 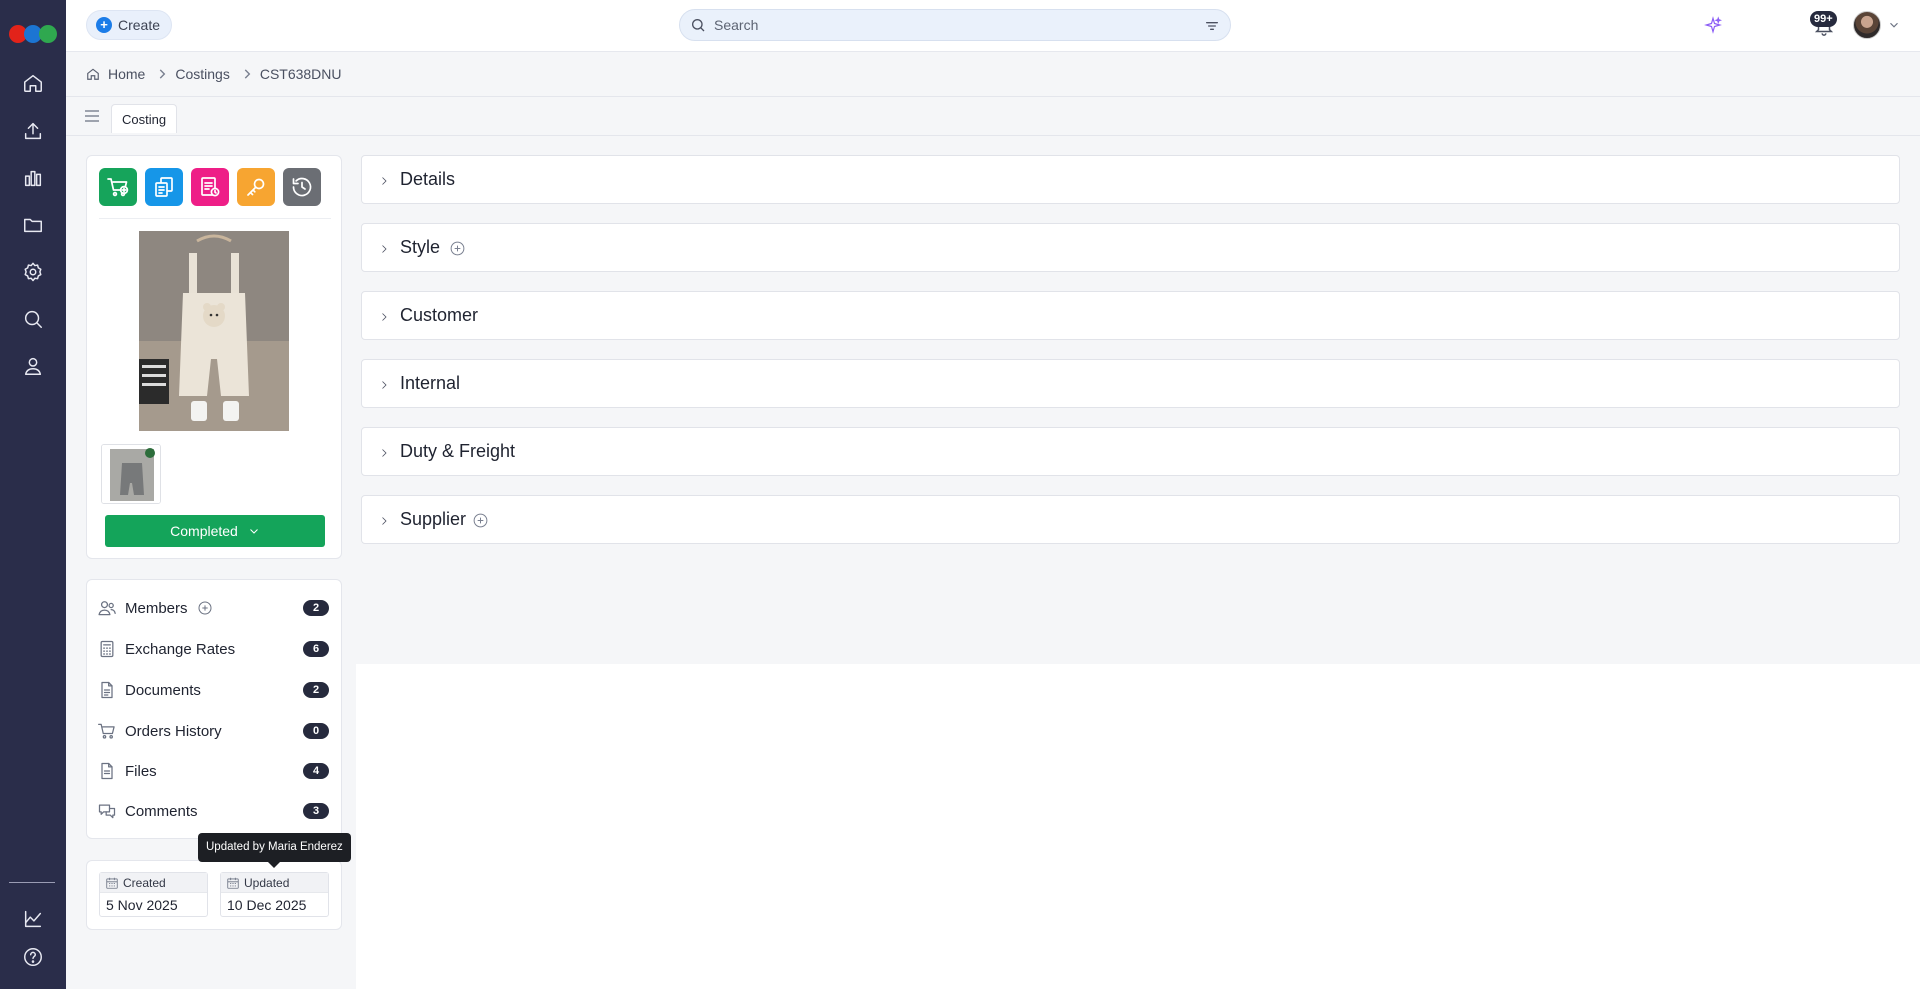 What do you see at coordinates (142, 905) in the screenshot?
I see `created-value: 5 Nov 2025` at bounding box center [142, 905].